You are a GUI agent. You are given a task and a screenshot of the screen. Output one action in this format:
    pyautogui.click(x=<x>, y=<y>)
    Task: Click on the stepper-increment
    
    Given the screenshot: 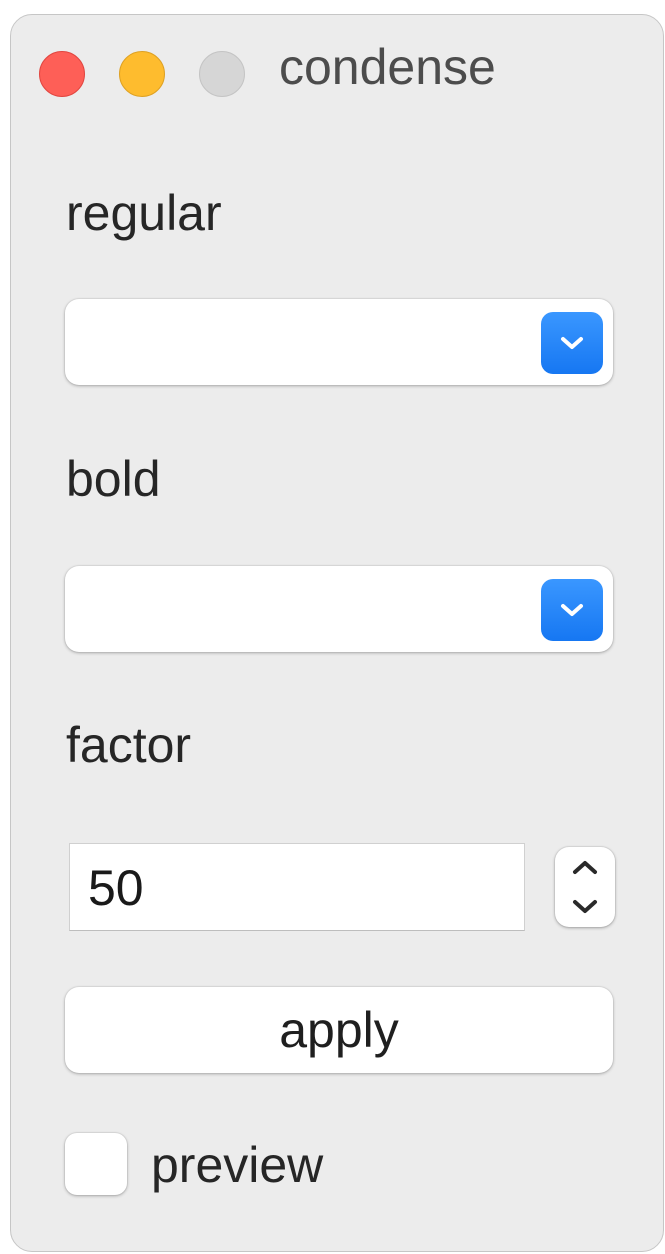 What is the action you would take?
    pyautogui.click(x=585, y=867)
    